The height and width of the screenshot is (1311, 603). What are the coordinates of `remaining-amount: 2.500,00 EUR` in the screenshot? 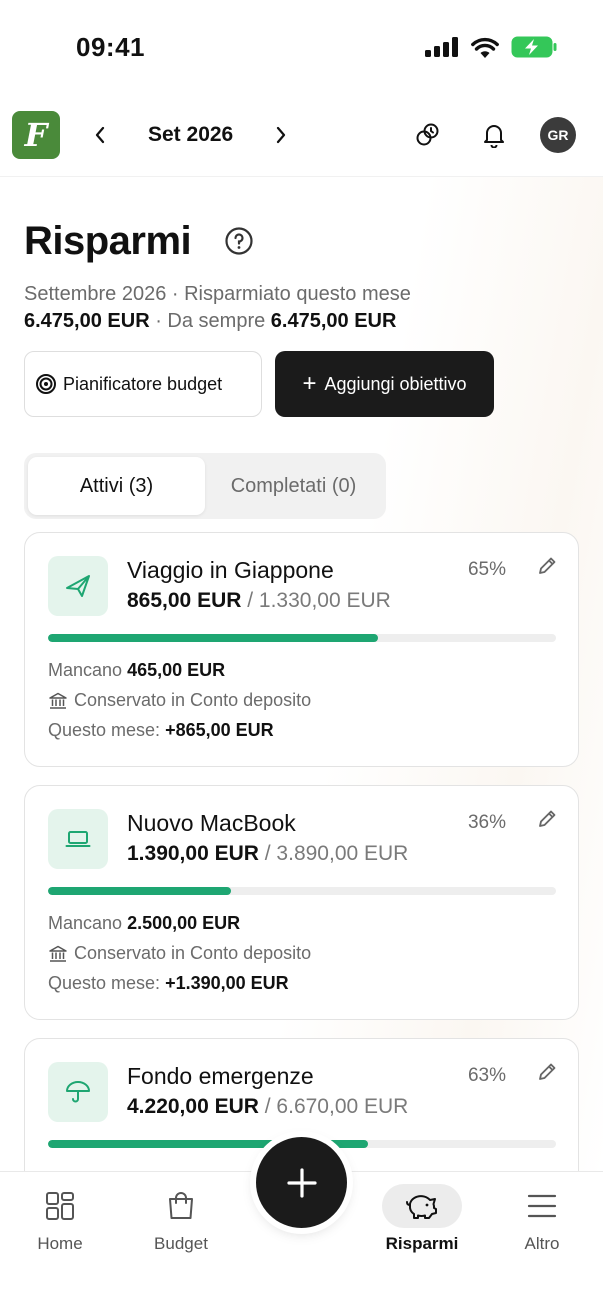 It's located at (184, 923).